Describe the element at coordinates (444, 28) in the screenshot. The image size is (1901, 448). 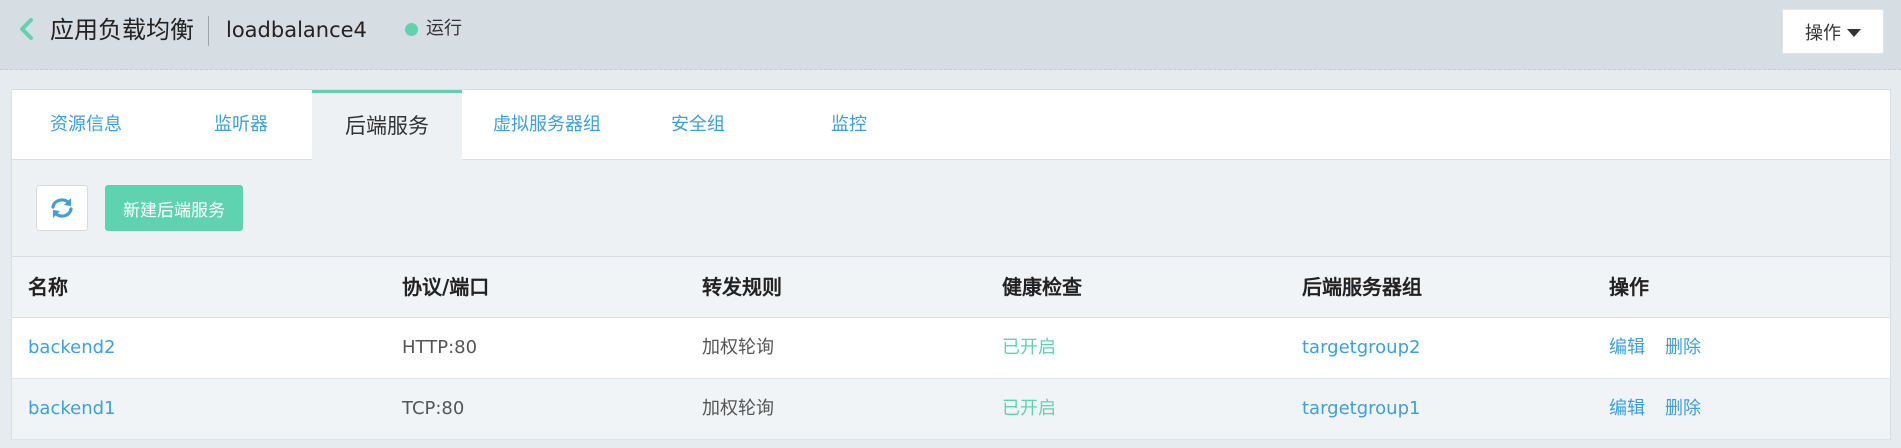
I see `status-text: 运行` at that location.